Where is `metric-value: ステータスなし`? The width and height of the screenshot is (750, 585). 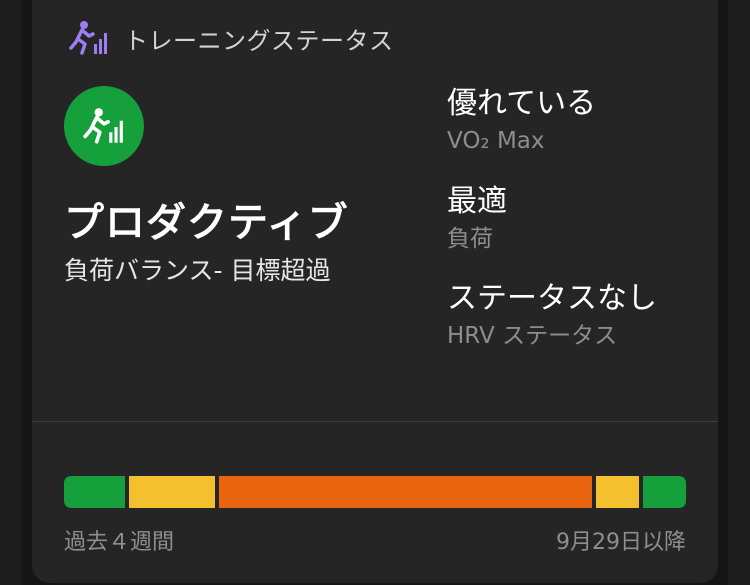 metric-value: ステータスなし is located at coordinates (552, 298).